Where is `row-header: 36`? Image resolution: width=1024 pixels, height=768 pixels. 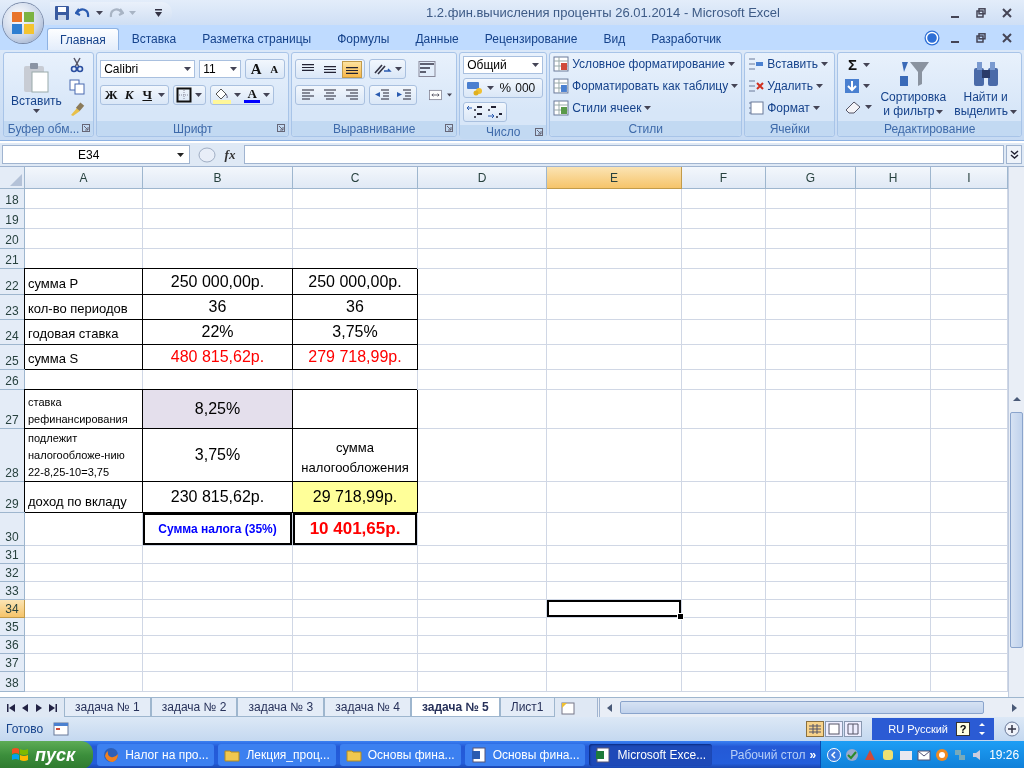
row-header: 36 is located at coordinates (12, 645).